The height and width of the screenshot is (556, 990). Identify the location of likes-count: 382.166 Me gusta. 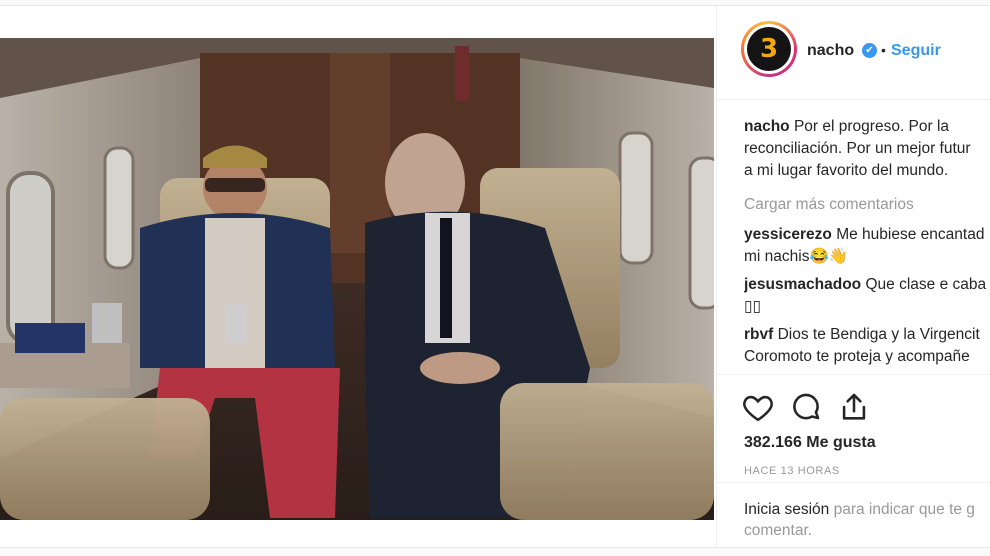
(810, 443).